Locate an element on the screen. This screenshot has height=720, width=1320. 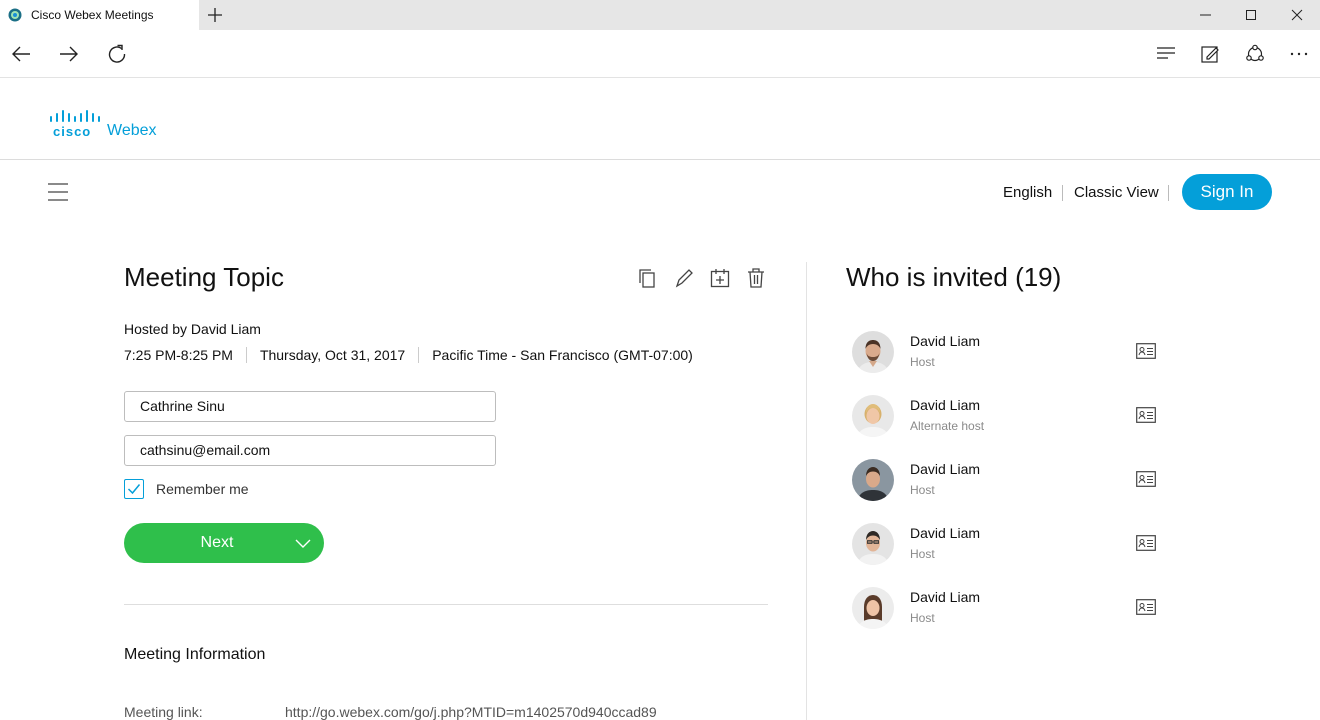
language-selector: English is located at coordinates (1027, 192).